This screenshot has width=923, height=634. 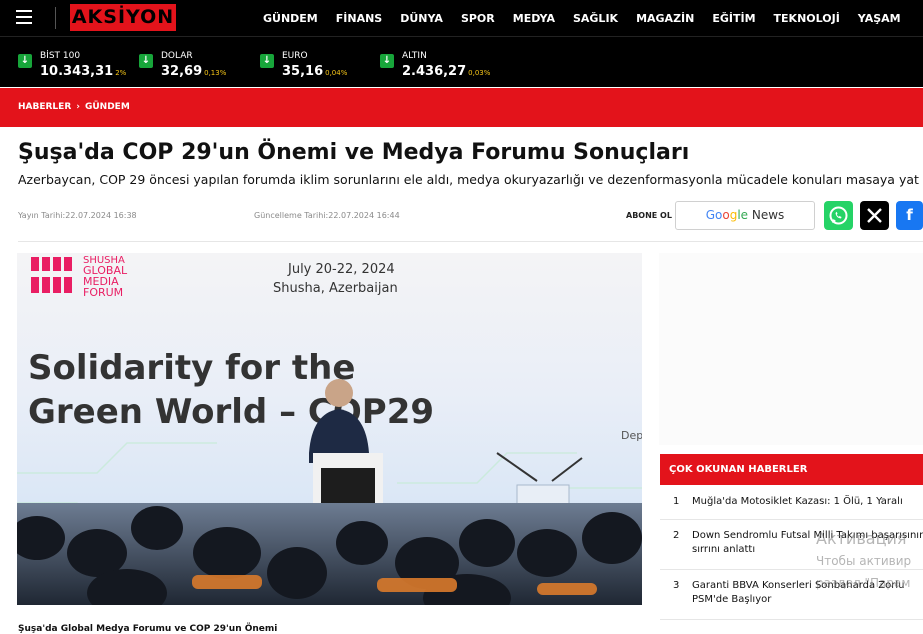 I want to click on nav-item-magazin: MAGAZİN, so click(x=665, y=18).